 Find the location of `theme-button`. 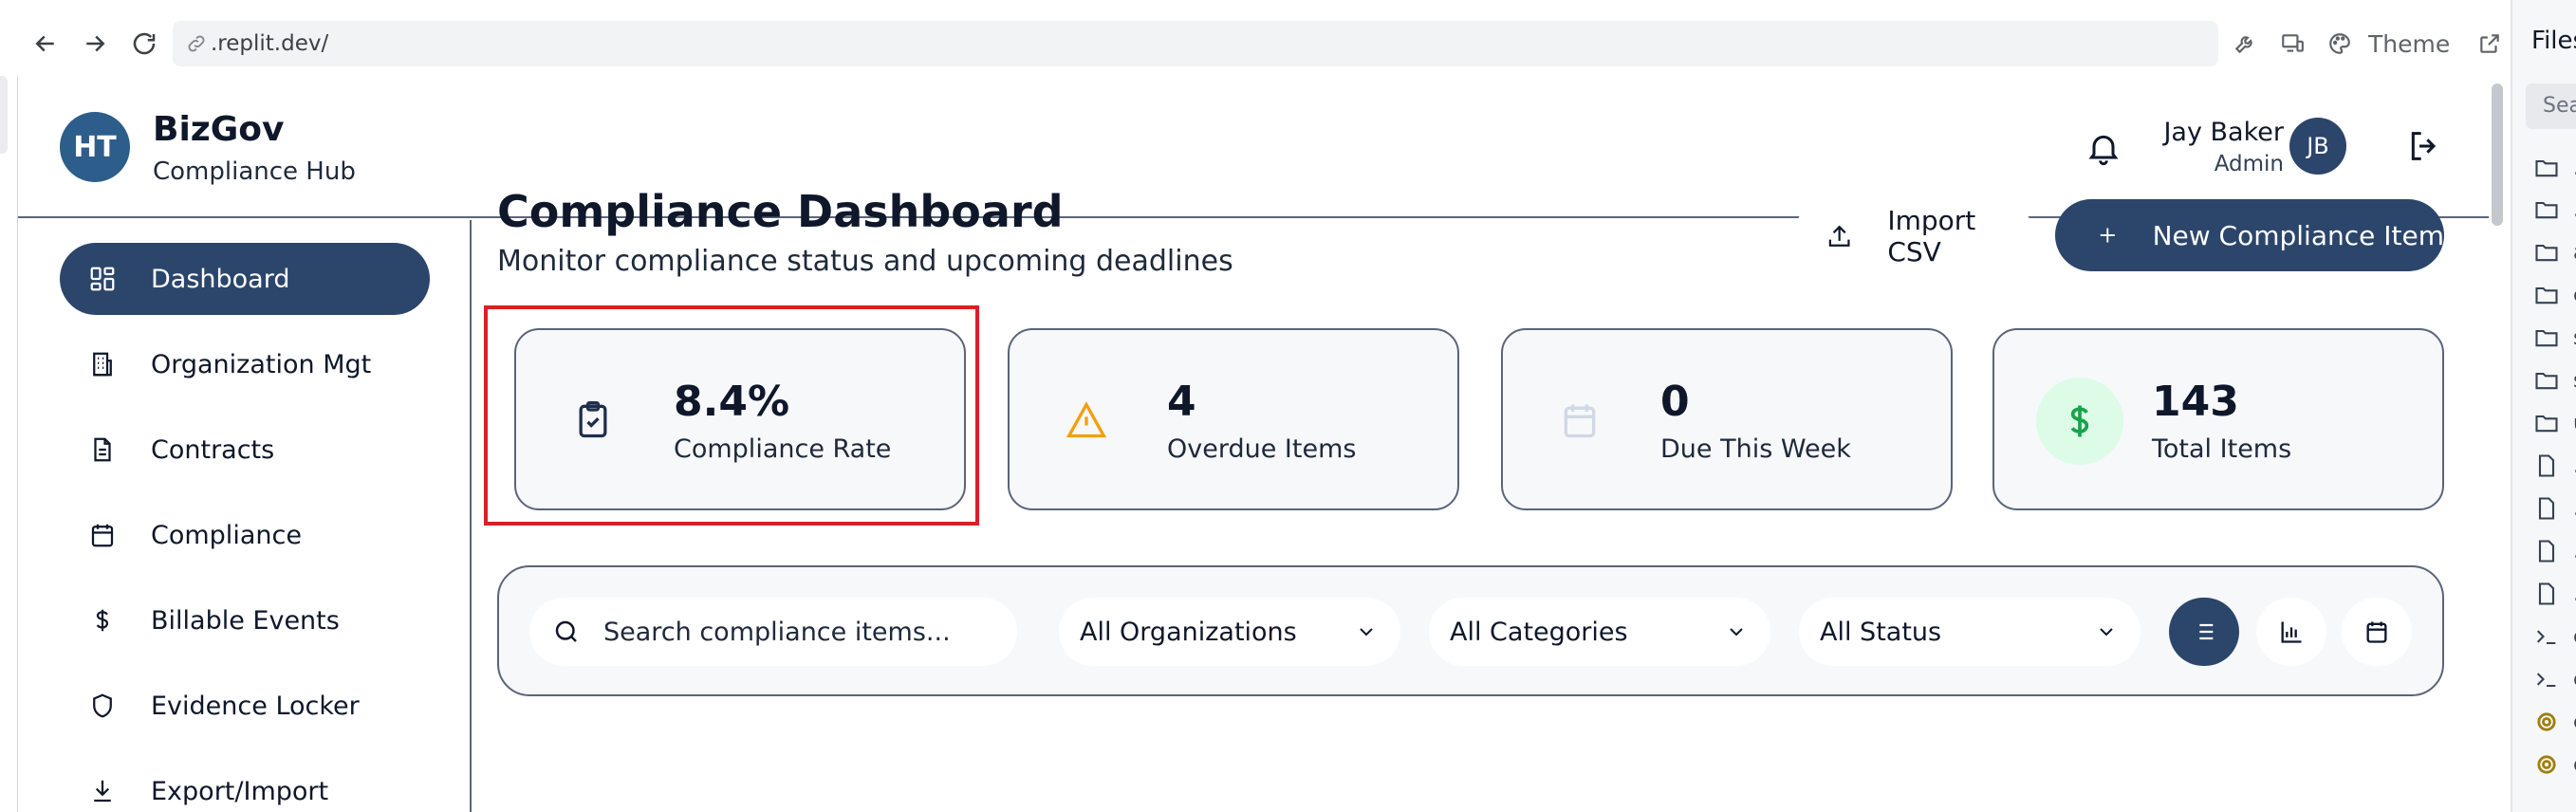

theme-button is located at coordinates (2340, 44).